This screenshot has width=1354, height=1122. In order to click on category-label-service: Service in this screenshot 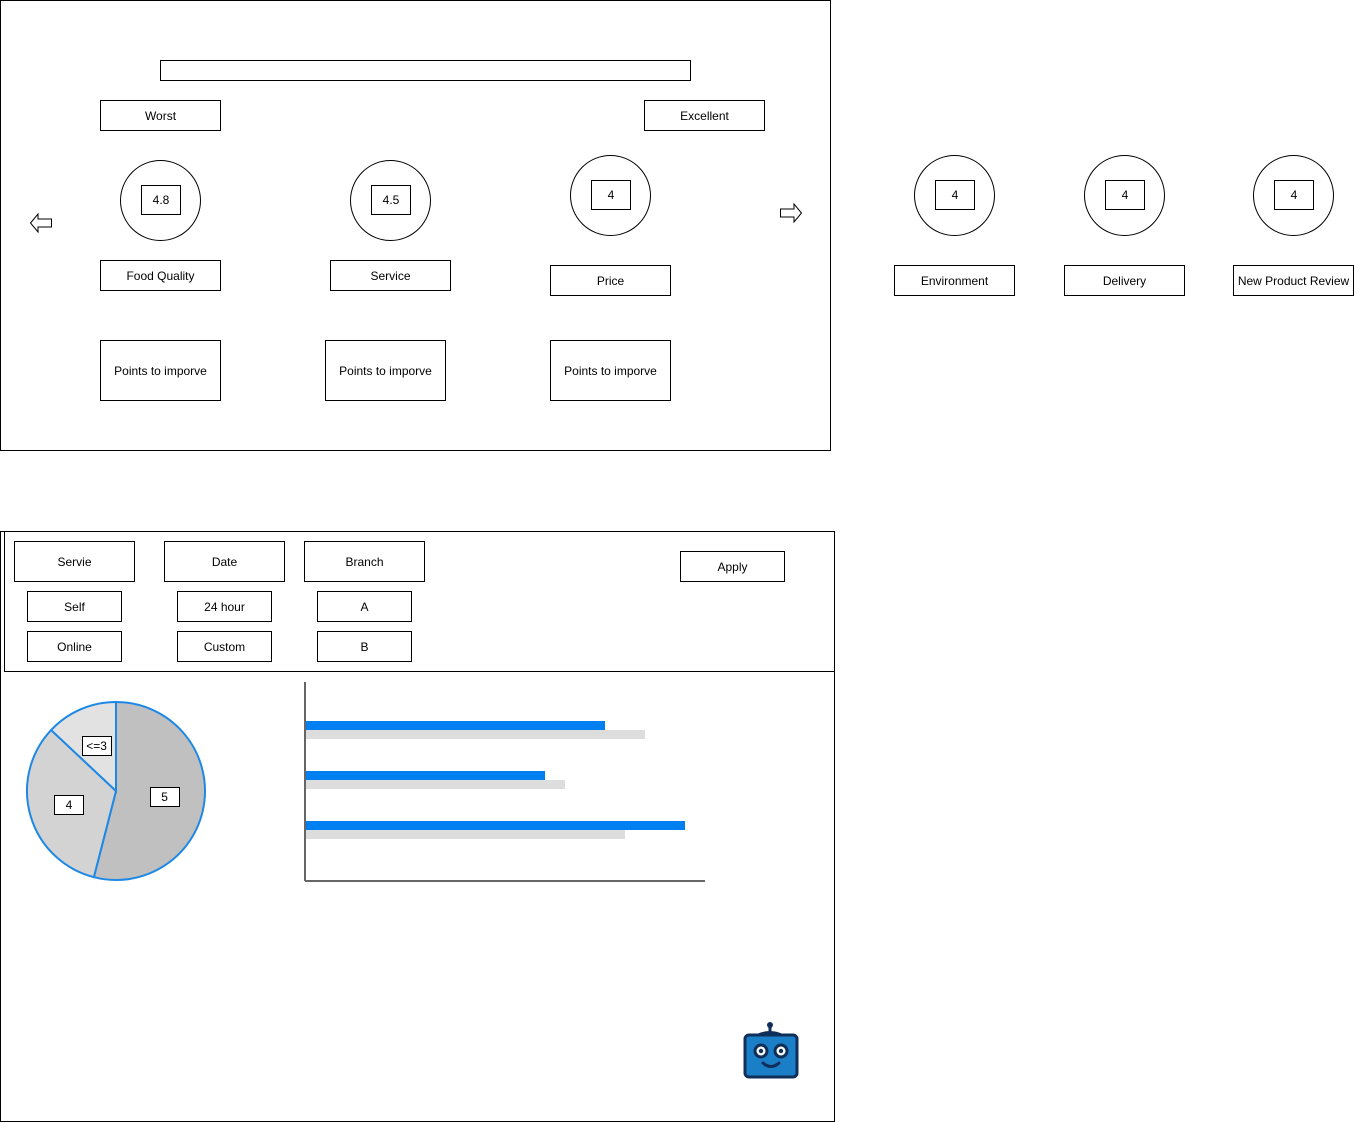, I will do `click(390, 275)`.